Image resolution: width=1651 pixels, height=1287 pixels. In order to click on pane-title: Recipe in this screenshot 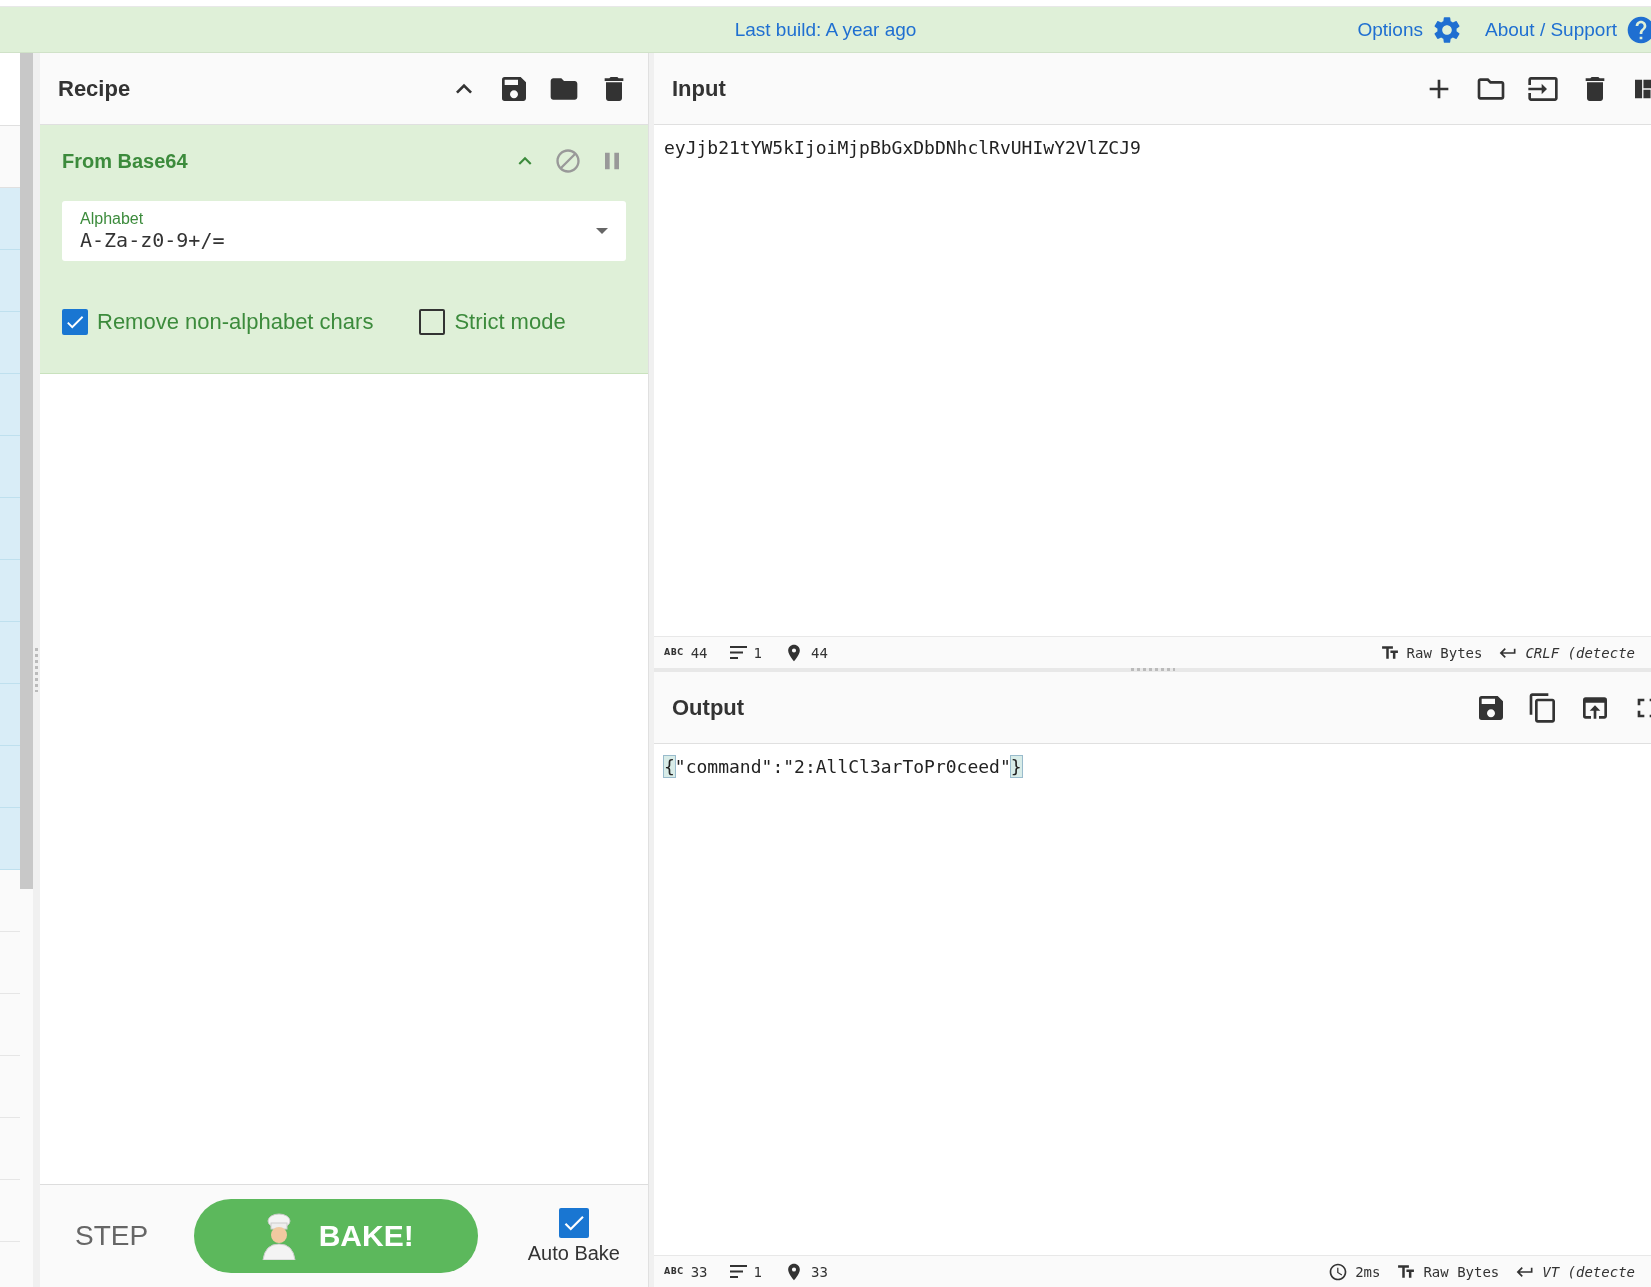, I will do `click(95, 88)`.